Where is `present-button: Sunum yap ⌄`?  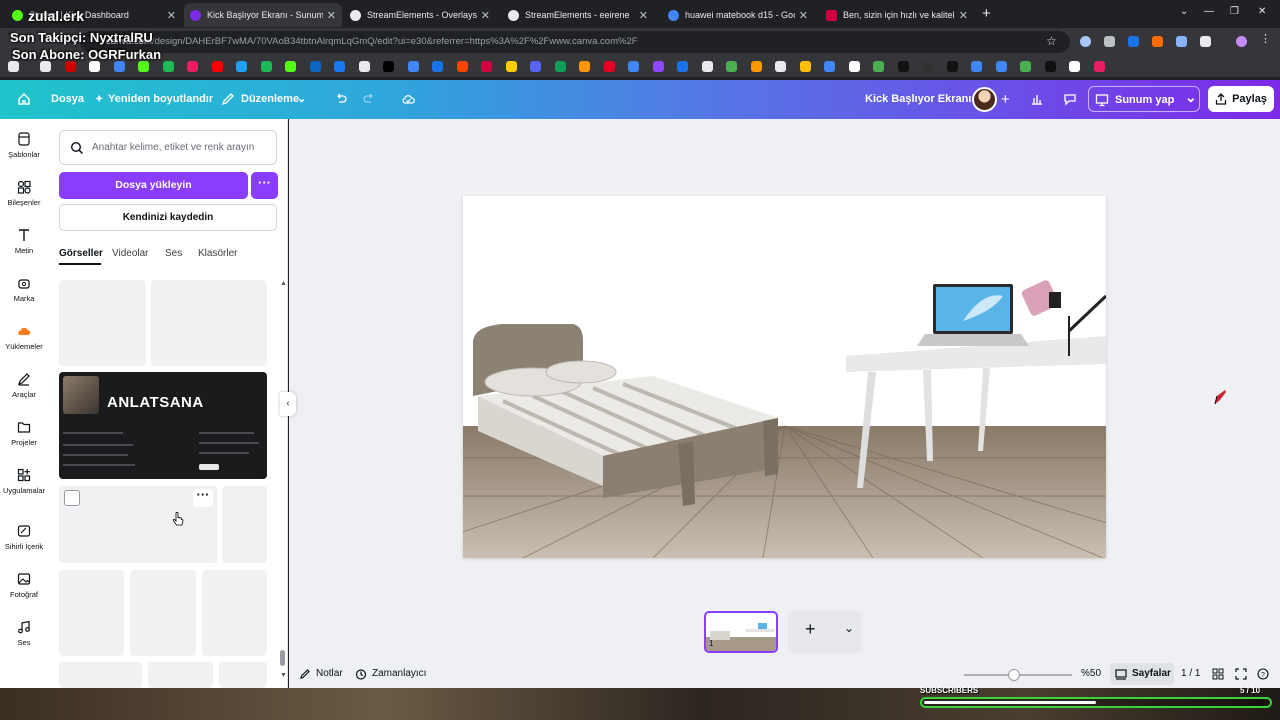
present-button: Sunum yap ⌄ is located at coordinates (1144, 99).